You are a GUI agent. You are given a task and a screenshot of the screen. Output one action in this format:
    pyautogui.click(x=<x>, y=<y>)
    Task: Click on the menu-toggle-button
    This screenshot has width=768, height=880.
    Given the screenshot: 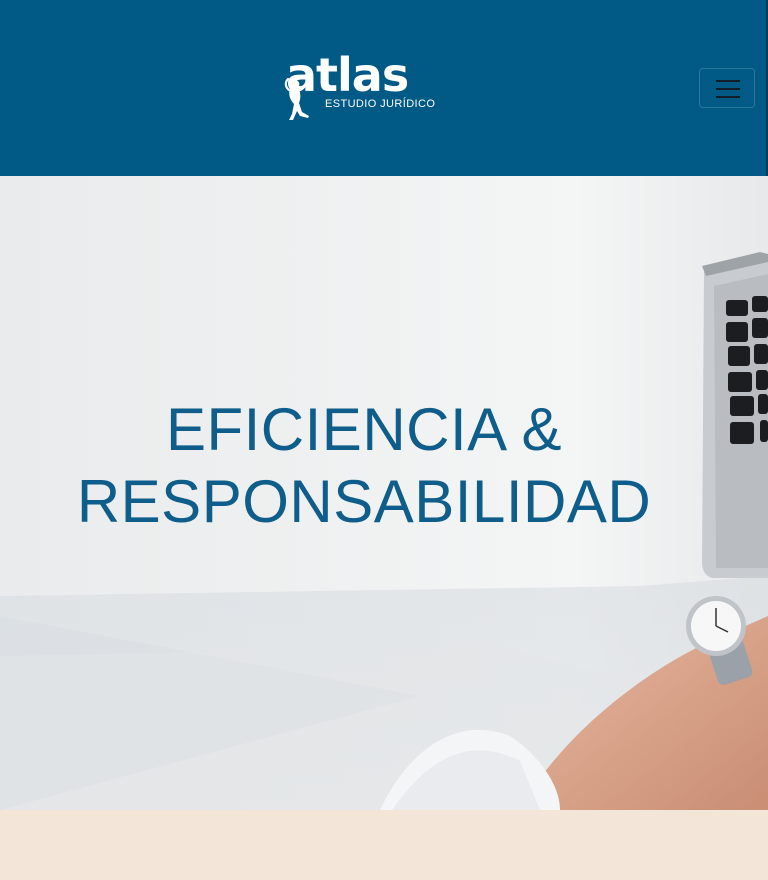 What is the action you would take?
    pyautogui.click(x=727, y=88)
    